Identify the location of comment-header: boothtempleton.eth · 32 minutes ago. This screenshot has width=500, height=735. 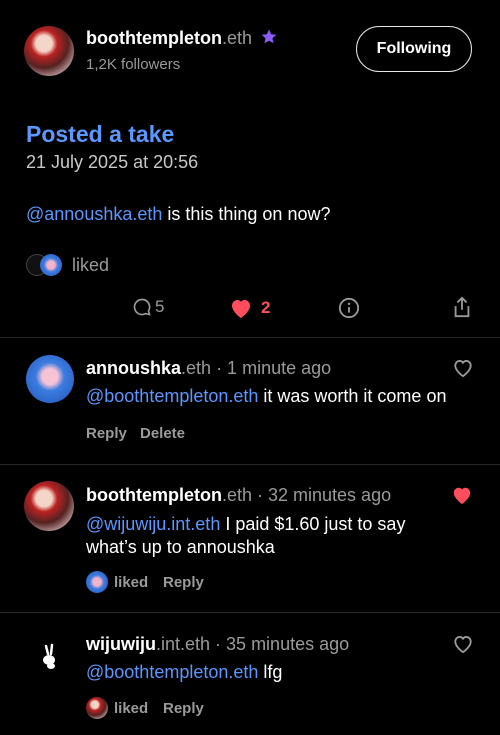
(238, 495).